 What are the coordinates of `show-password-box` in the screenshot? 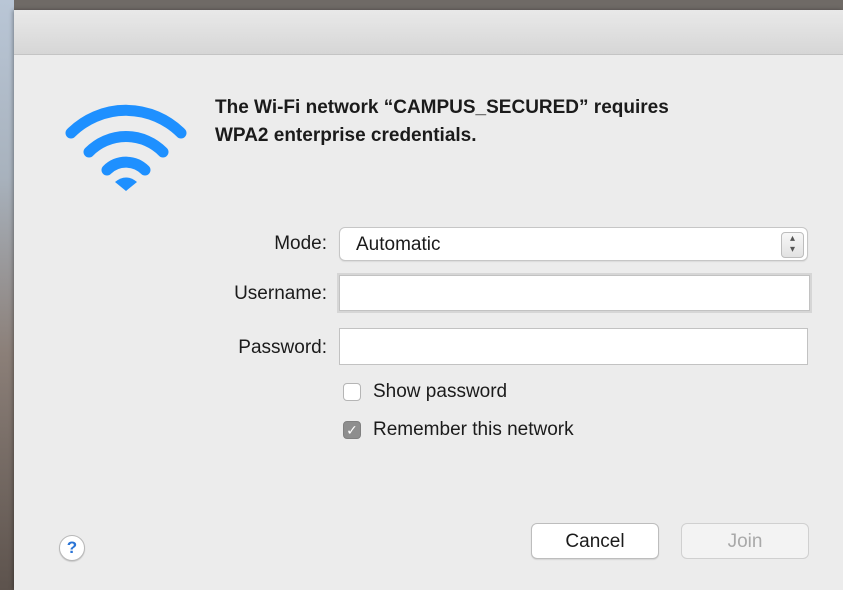 It's located at (352, 392).